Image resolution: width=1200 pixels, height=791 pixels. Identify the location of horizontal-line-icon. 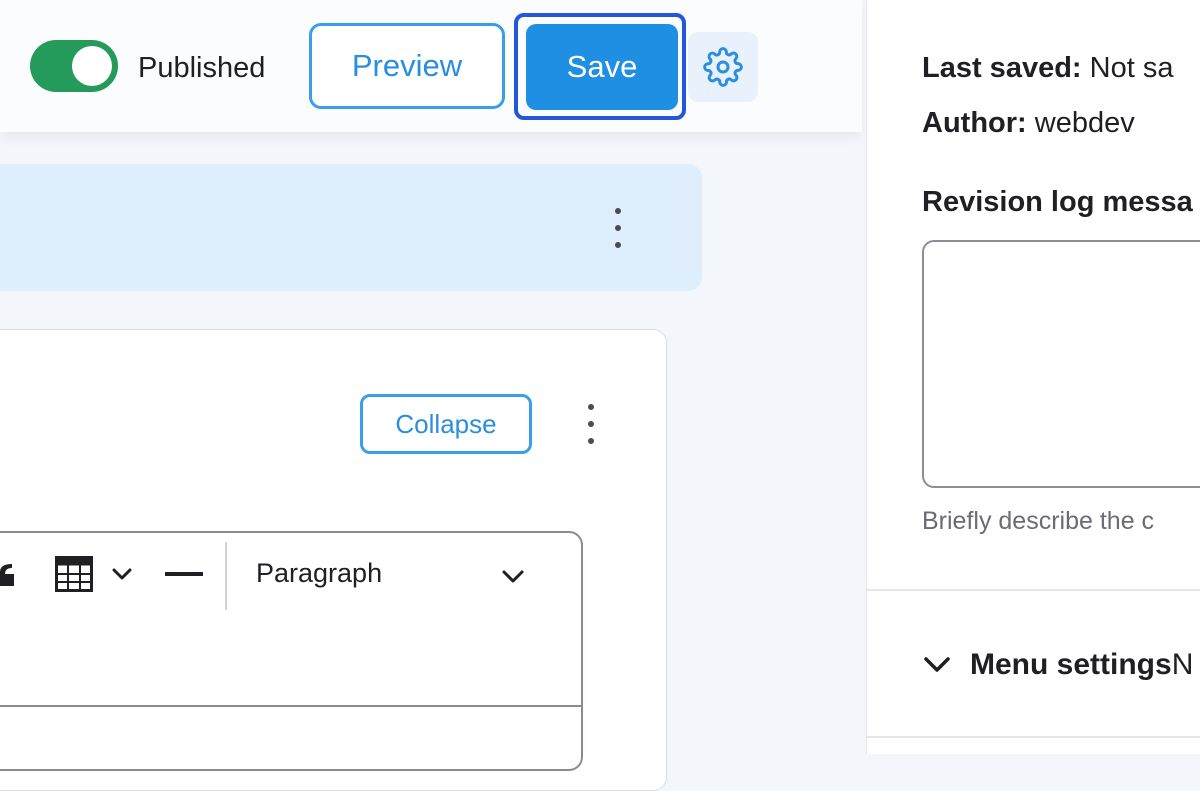
(184, 575).